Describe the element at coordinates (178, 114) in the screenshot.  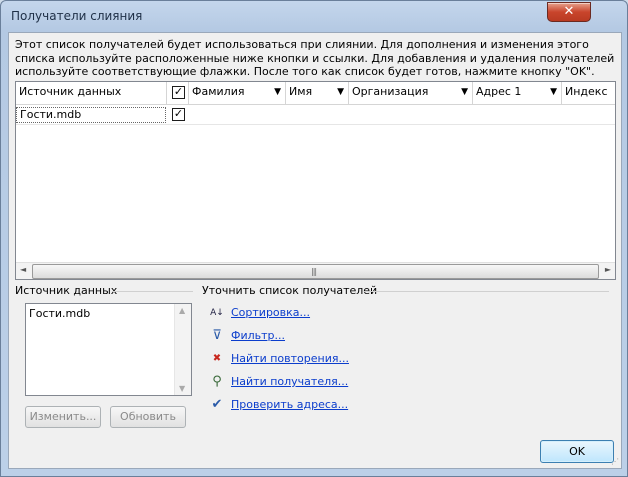
I see `row-include-checkbox: ✓` at that location.